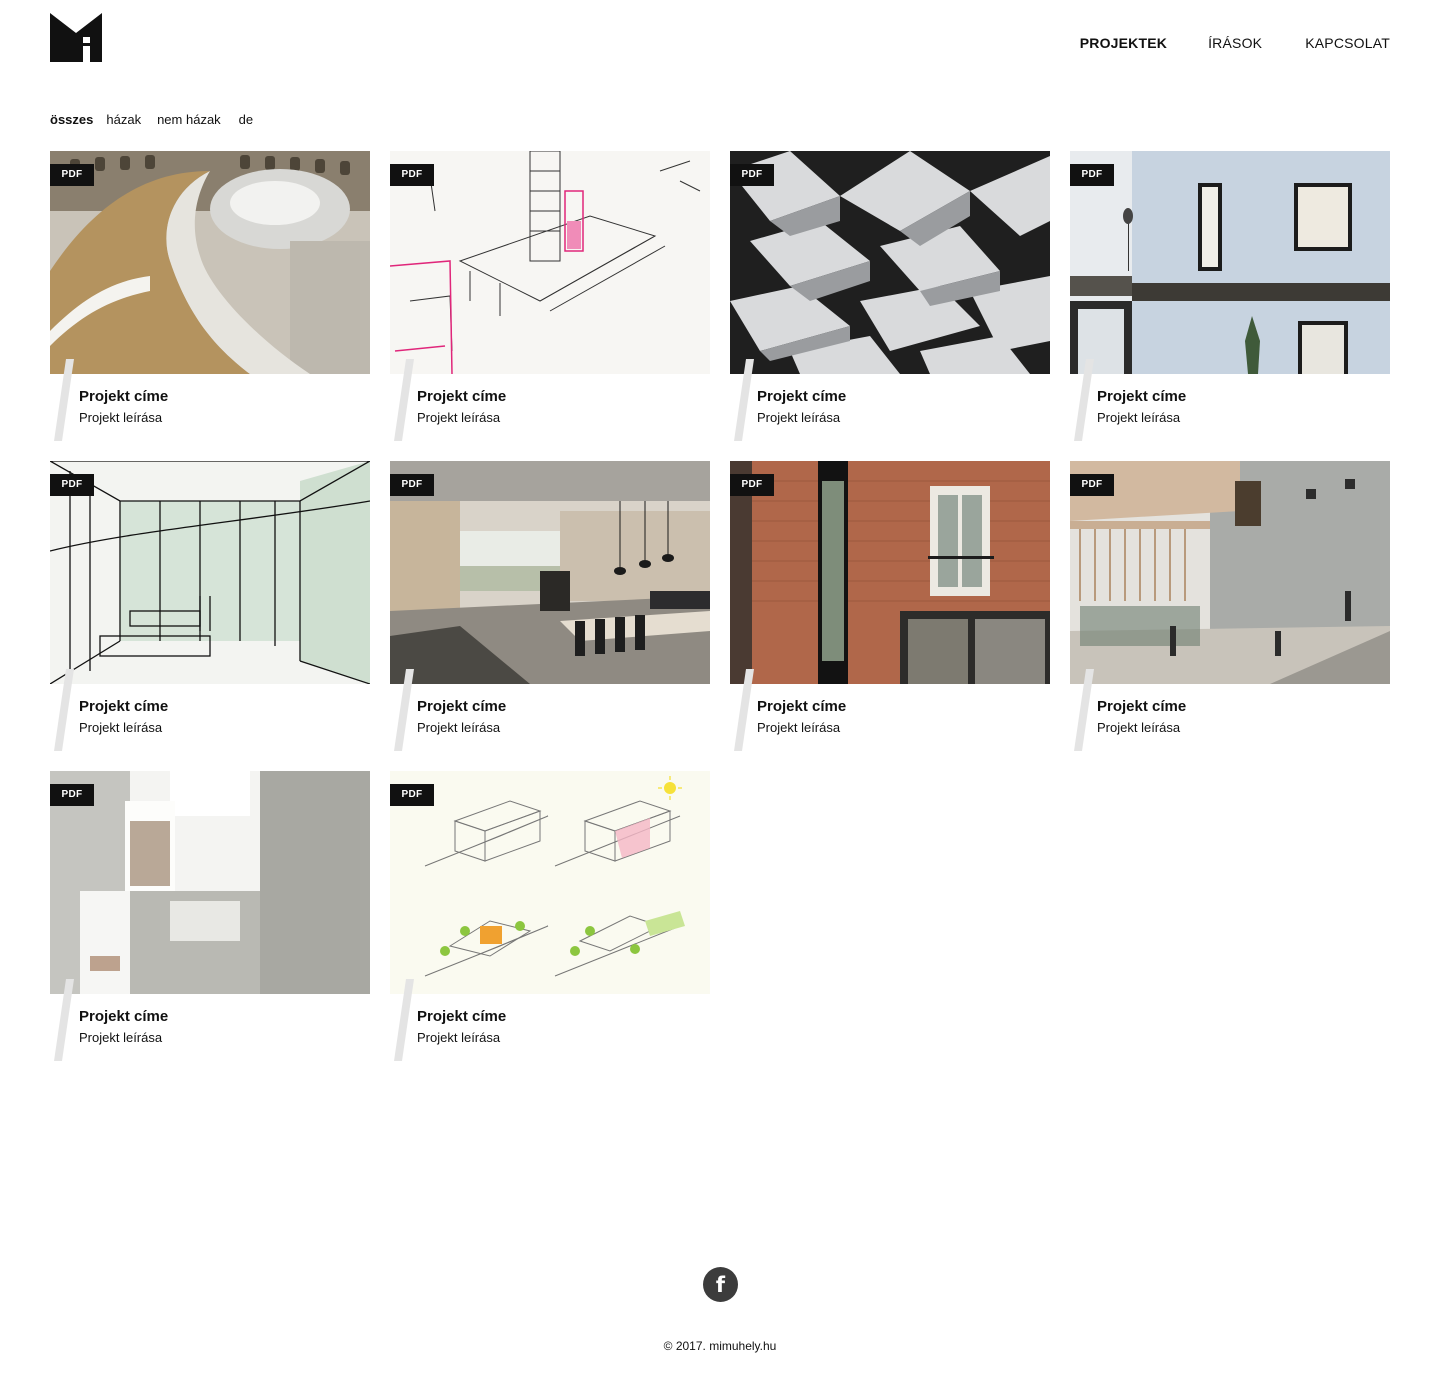  Describe the element at coordinates (151, 119) in the screenshot. I see `project-filter-bar: összes házak nem házak de` at that location.